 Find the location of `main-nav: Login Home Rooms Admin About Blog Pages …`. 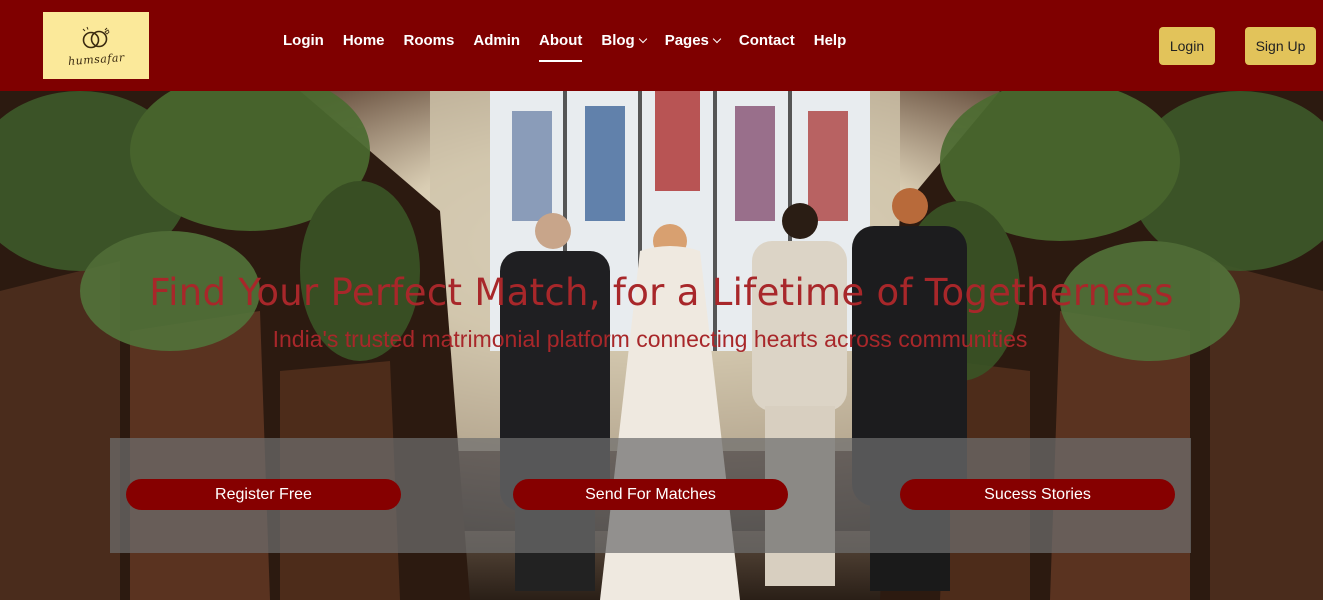

main-nav: Login Home Rooms Admin About Blog Pages … is located at coordinates (574, 47).